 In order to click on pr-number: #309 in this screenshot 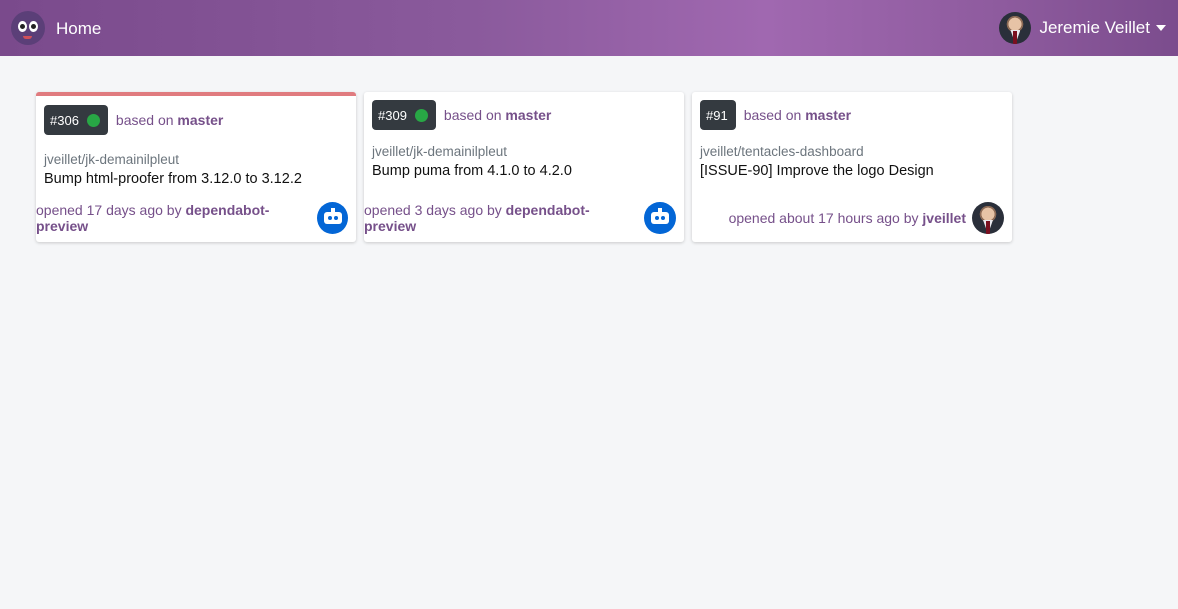, I will do `click(392, 115)`.